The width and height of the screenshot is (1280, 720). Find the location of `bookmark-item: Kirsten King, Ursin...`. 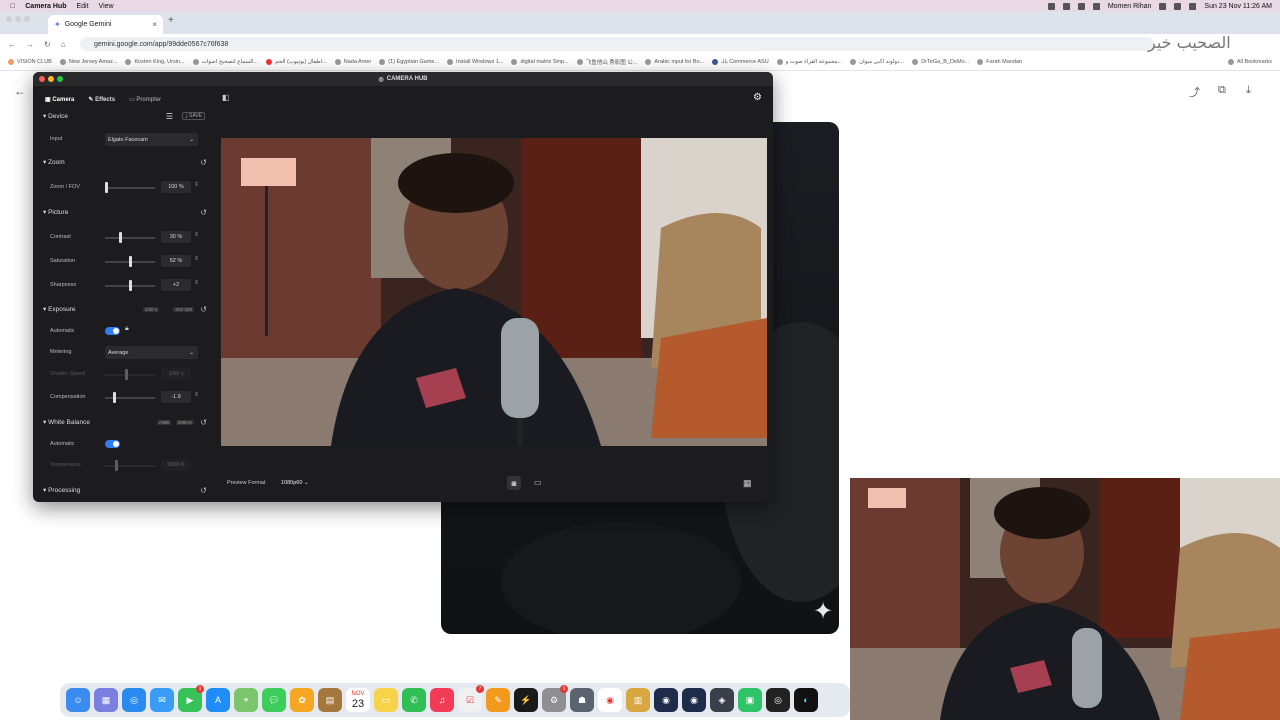

bookmark-item: Kirsten King, Ursin... is located at coordinates (155, 62).